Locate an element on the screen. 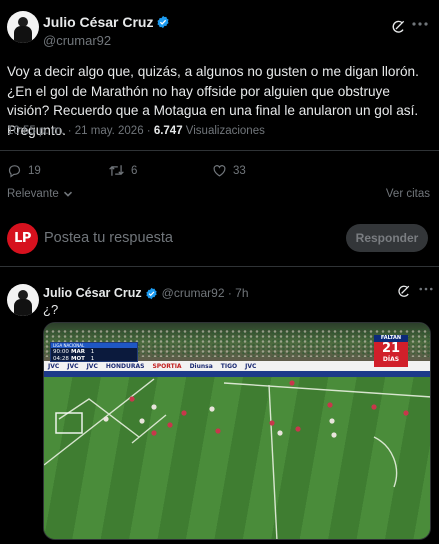  author-handle: @crumar92 is located at coordinates (106, 40).